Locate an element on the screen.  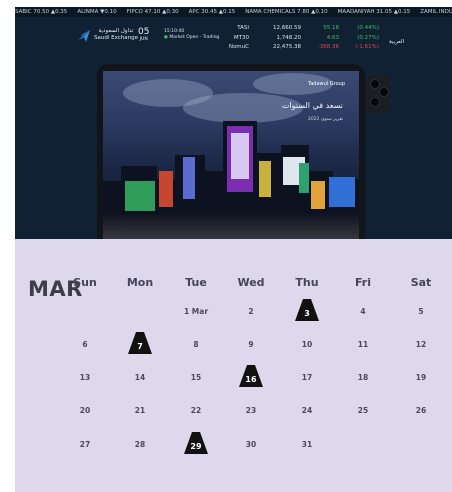
tablet-camera is located at coordinates (378, 94).